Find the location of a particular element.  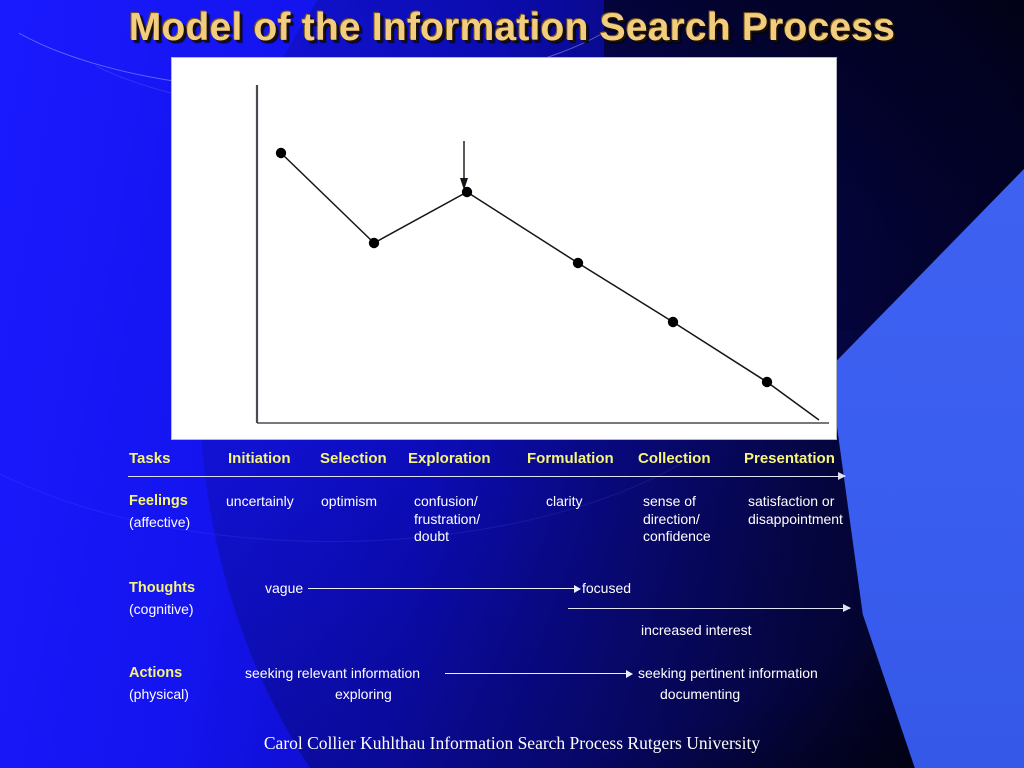

thoughts-from-label: vague is located at coordinates (284, 588).